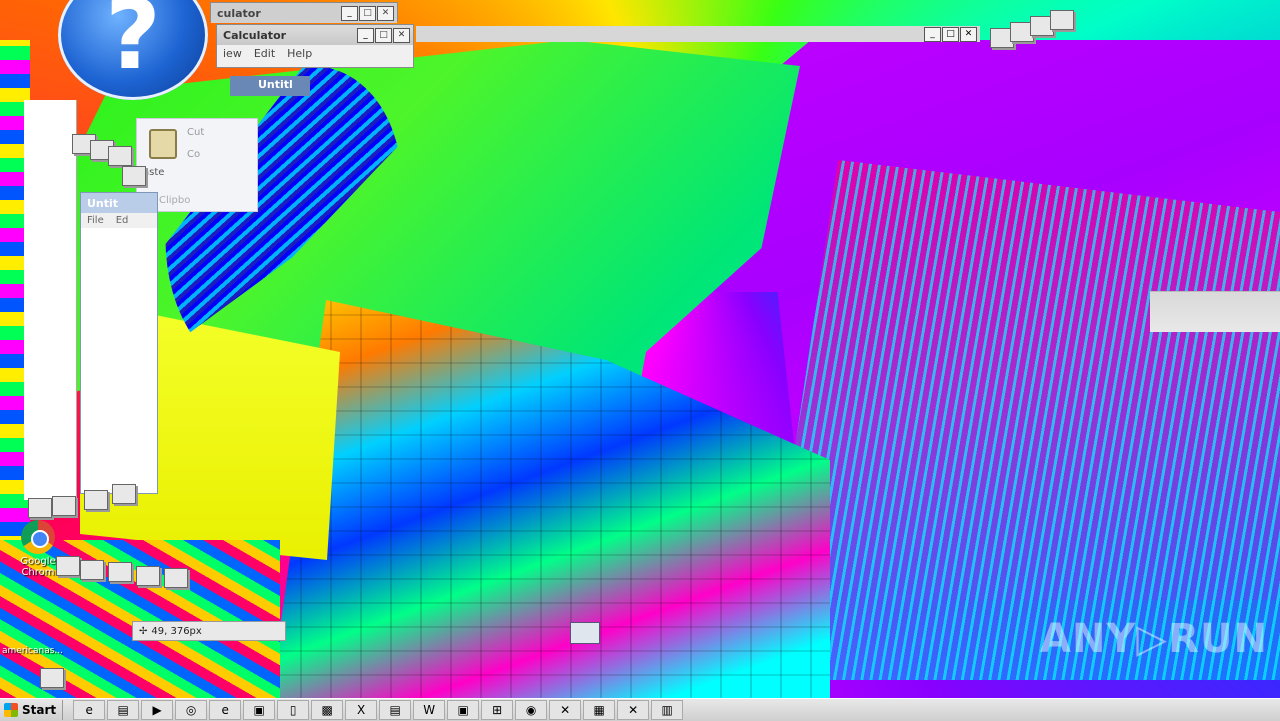  What do you see at coordinates (585, 633) in the screenshot?
I see `floating-window-icon` at bounding box center [585, 633].